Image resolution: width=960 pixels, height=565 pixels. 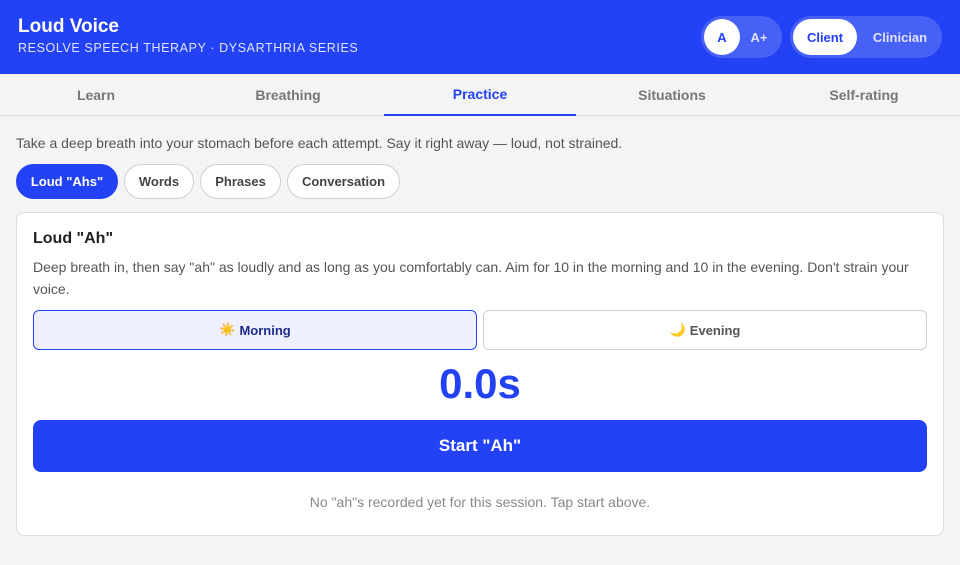 What do you see at coordinates (480, 383) in the screenshot?
I see `timer-readout: 0.0s` at bounding box center [480, 383].